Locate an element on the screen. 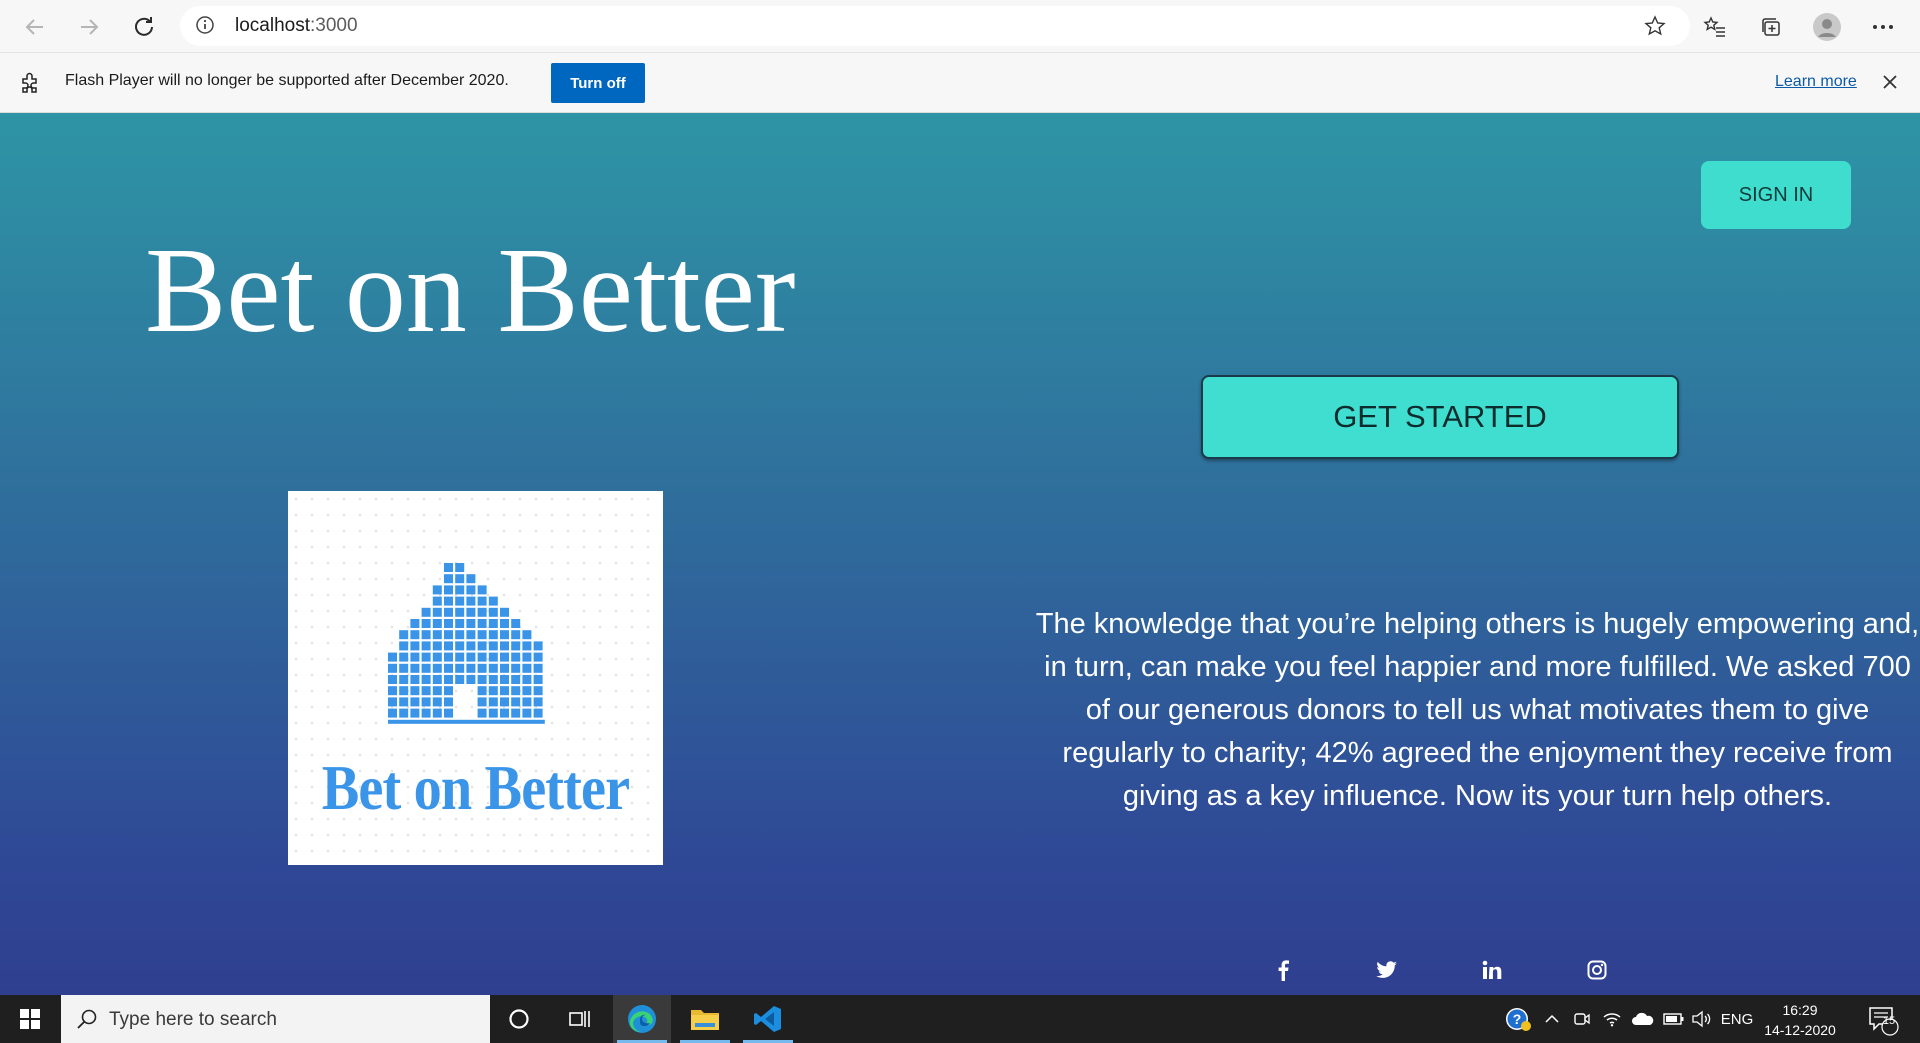 Image resolution: width=1920 pixels, height=1043 pixels. wifi-icon is located at coordinates (1612, 1019).